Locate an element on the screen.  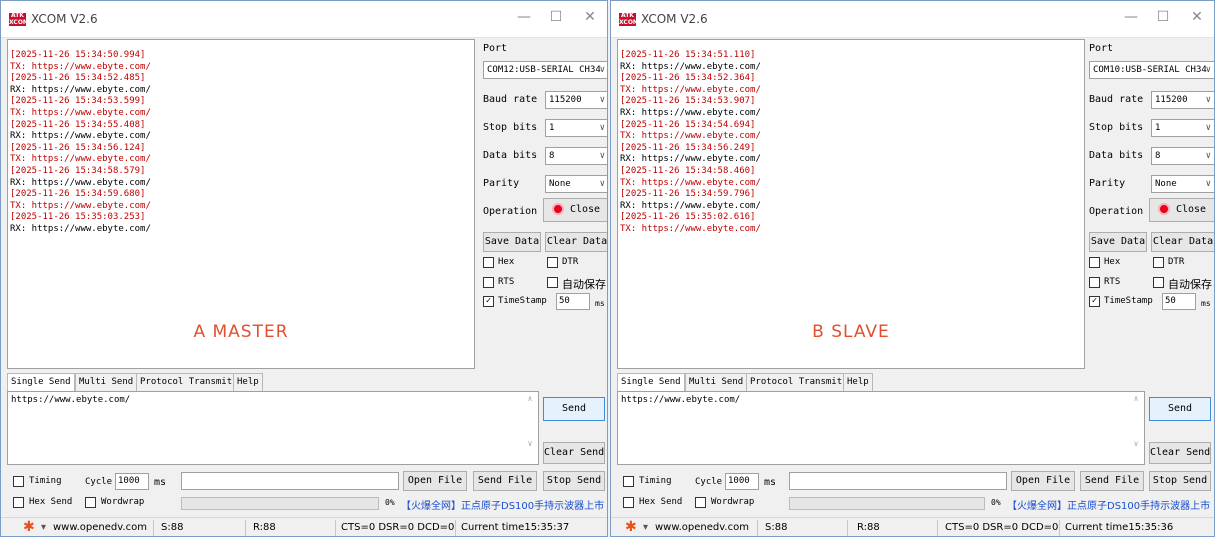
cycle-label: Cycle is located at coordinates (99, 482).